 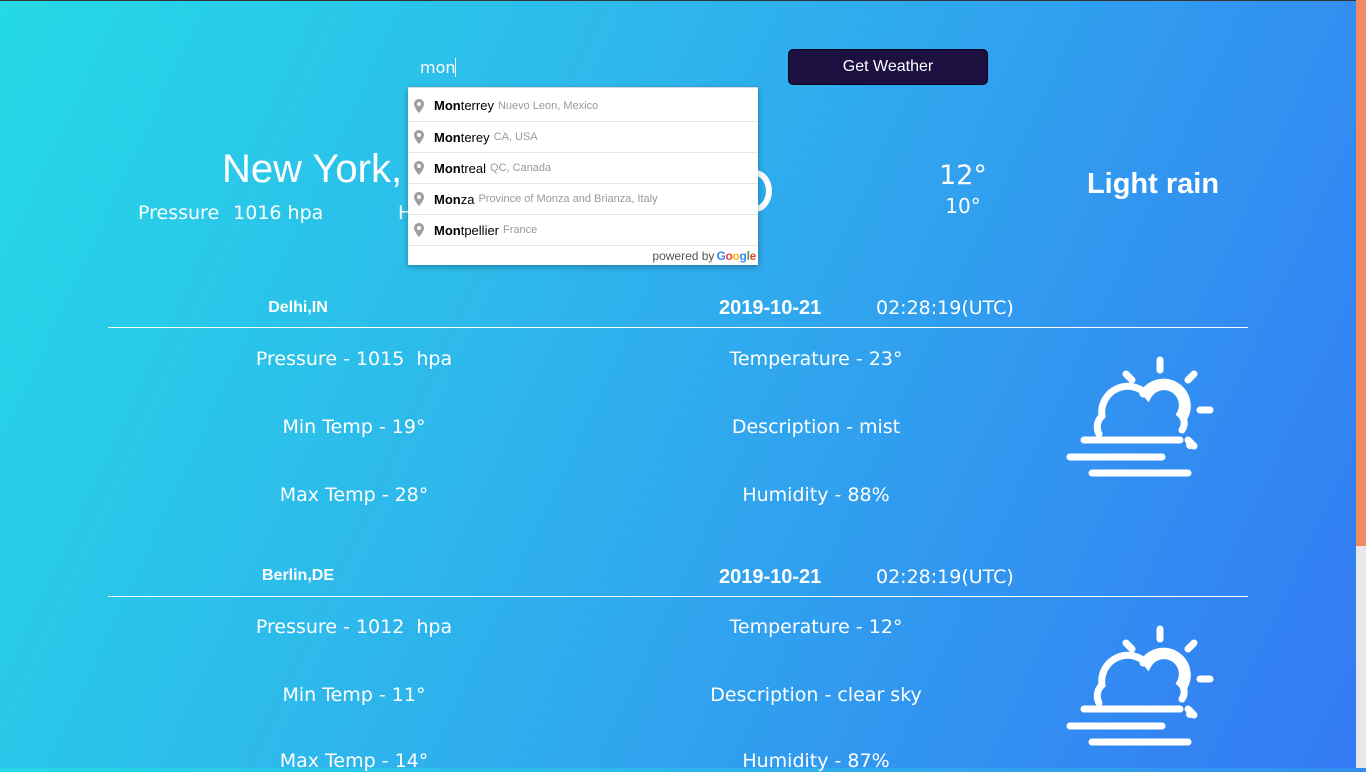 What do you see at coordinates (179, 213) in the screenshot?
I see `current-pressure-label: Pressure` at bounding box center [179, 213].